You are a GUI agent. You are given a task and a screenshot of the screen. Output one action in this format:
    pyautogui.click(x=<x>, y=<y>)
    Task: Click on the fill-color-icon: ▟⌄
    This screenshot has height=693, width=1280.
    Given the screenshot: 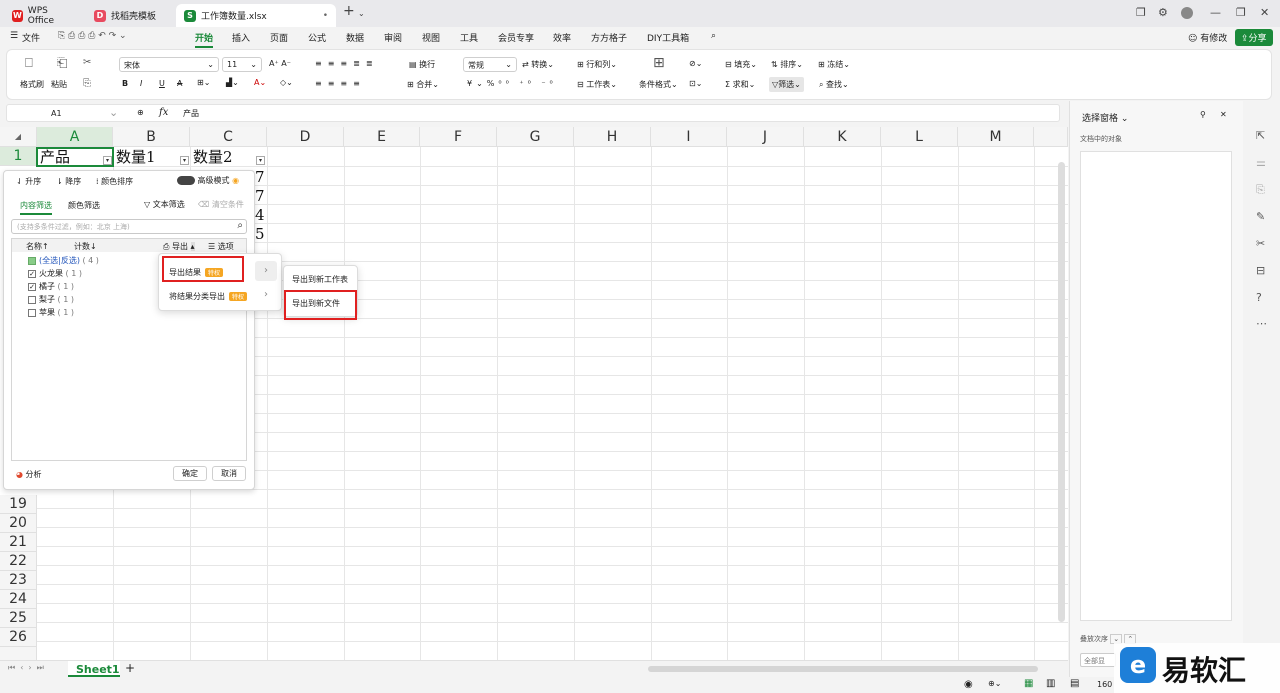 What is the action you would take?
    pyautogui.click(x=232, y=82)
    